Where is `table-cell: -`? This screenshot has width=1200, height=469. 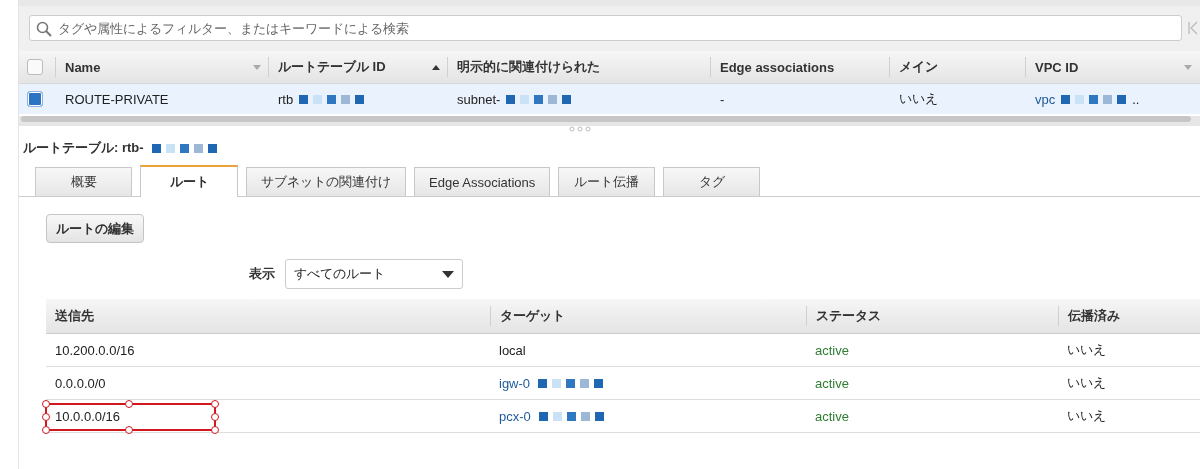 table-cell: - is located at coordinates (722, 99).